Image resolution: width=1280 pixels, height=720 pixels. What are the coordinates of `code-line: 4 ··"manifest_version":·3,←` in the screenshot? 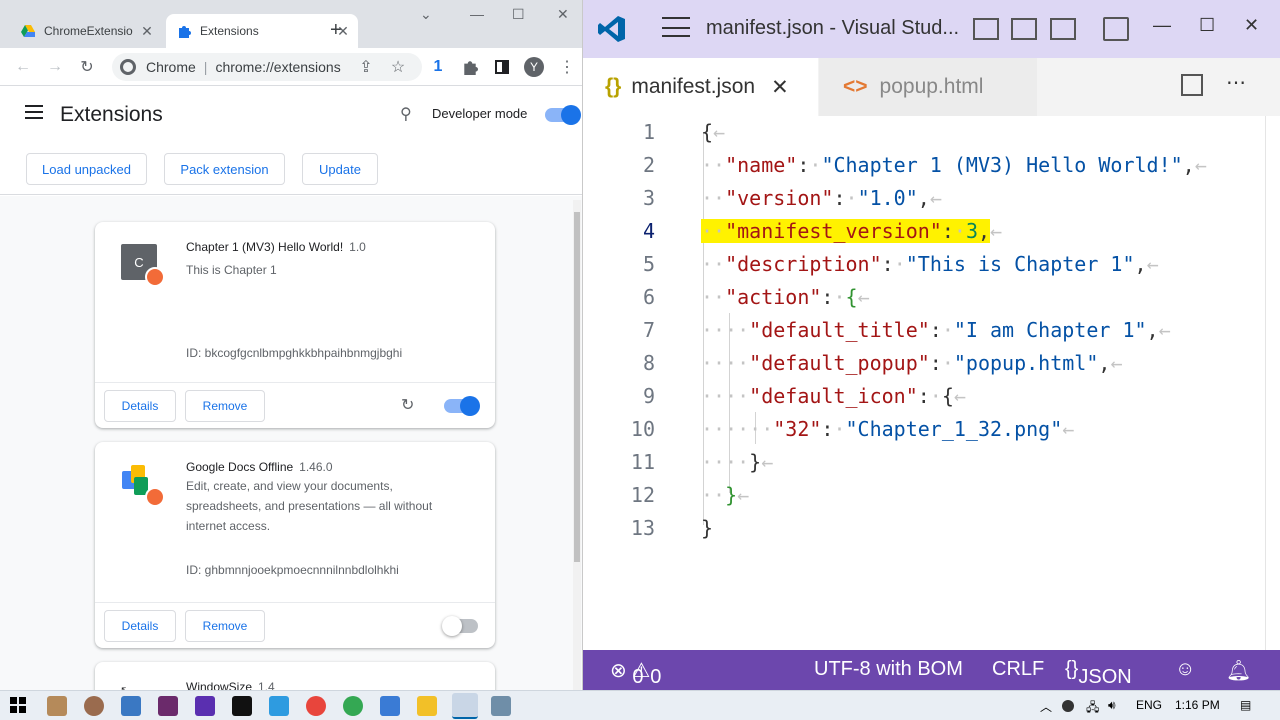 It's located at (822, 231).